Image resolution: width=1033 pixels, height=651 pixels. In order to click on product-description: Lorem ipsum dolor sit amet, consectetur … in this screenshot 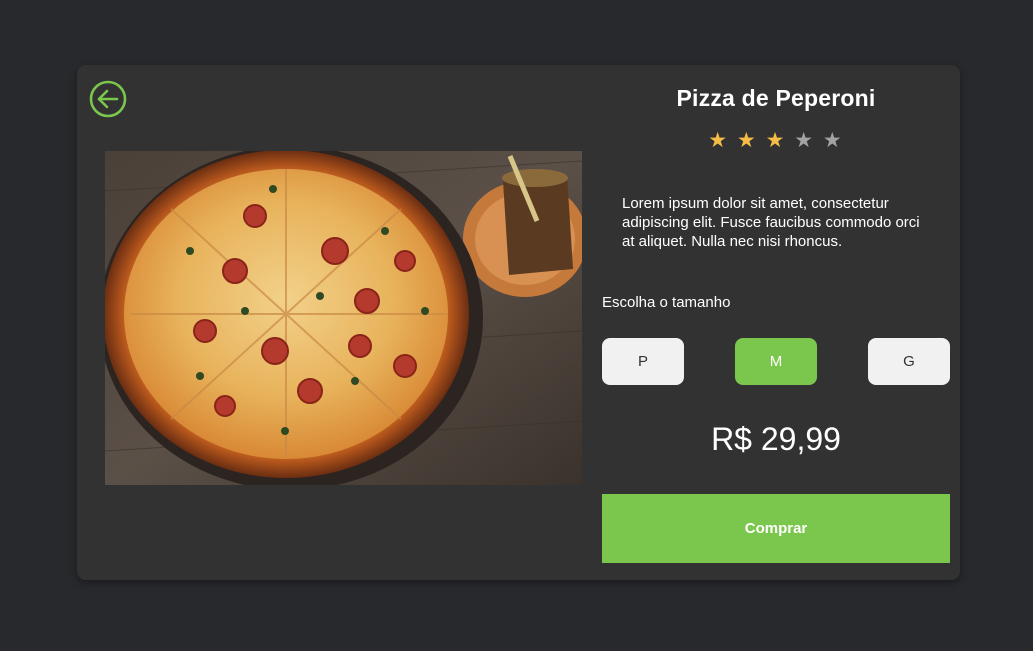, I will do `click(771, 222)`.